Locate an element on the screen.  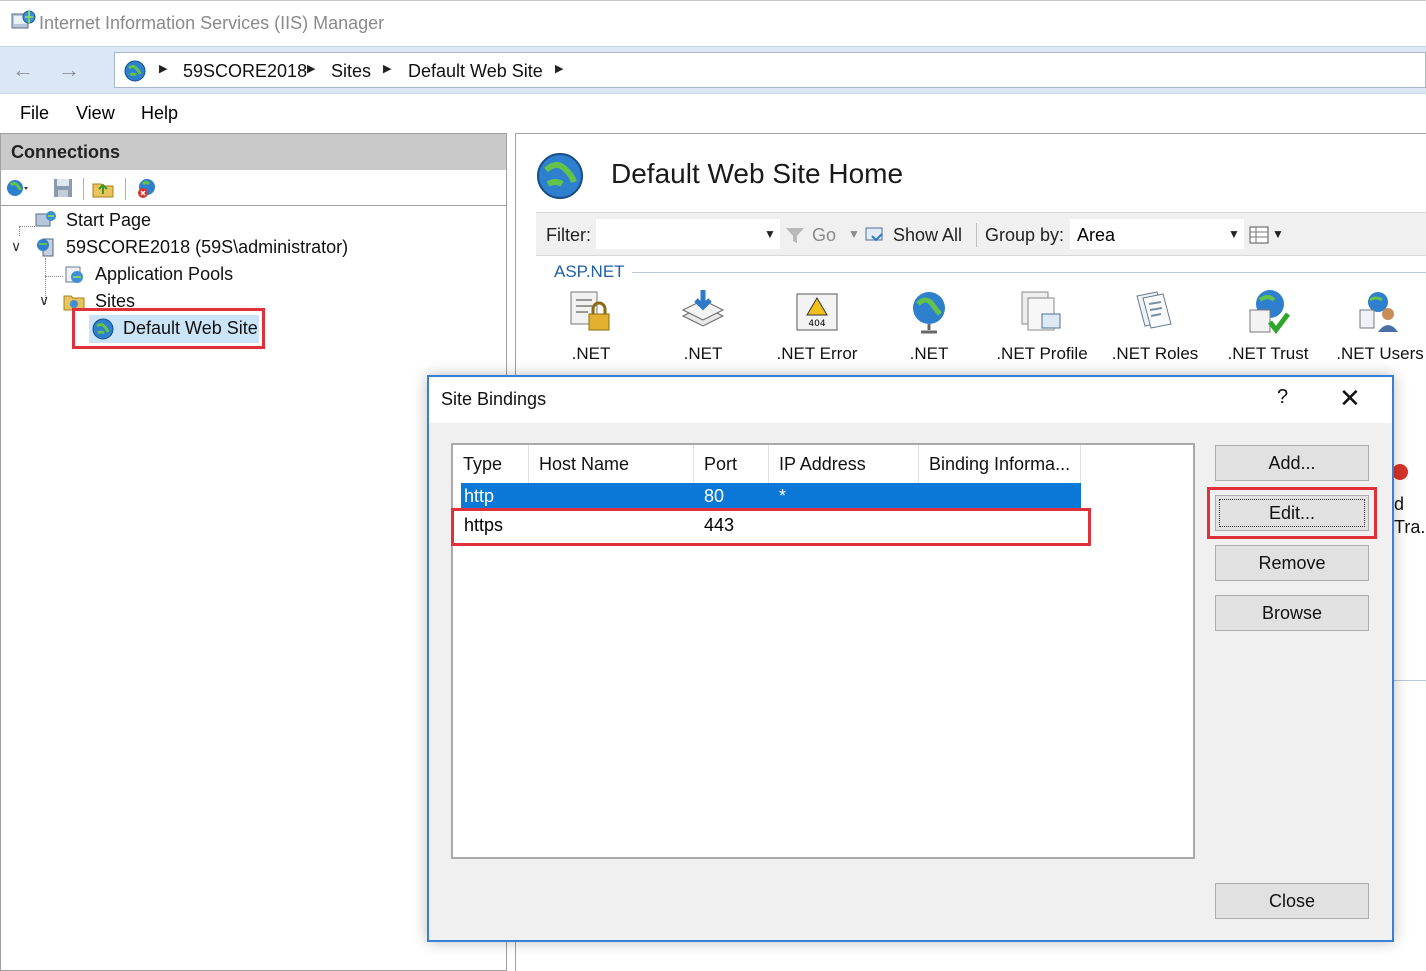
tree-node-start-page: Start Page is located at coordinates (105, 221).